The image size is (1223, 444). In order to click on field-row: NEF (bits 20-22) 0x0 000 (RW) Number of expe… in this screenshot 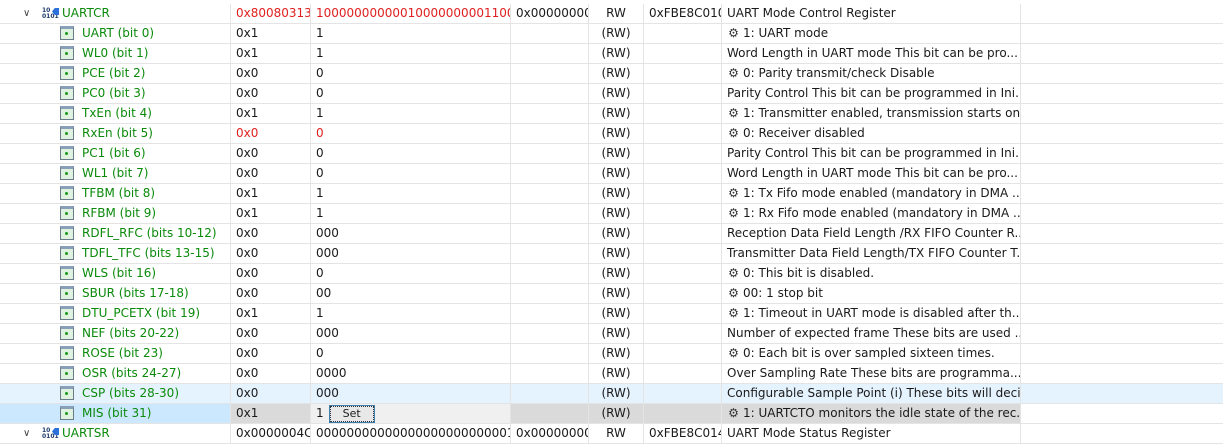, I will do `click(611, 334)`.